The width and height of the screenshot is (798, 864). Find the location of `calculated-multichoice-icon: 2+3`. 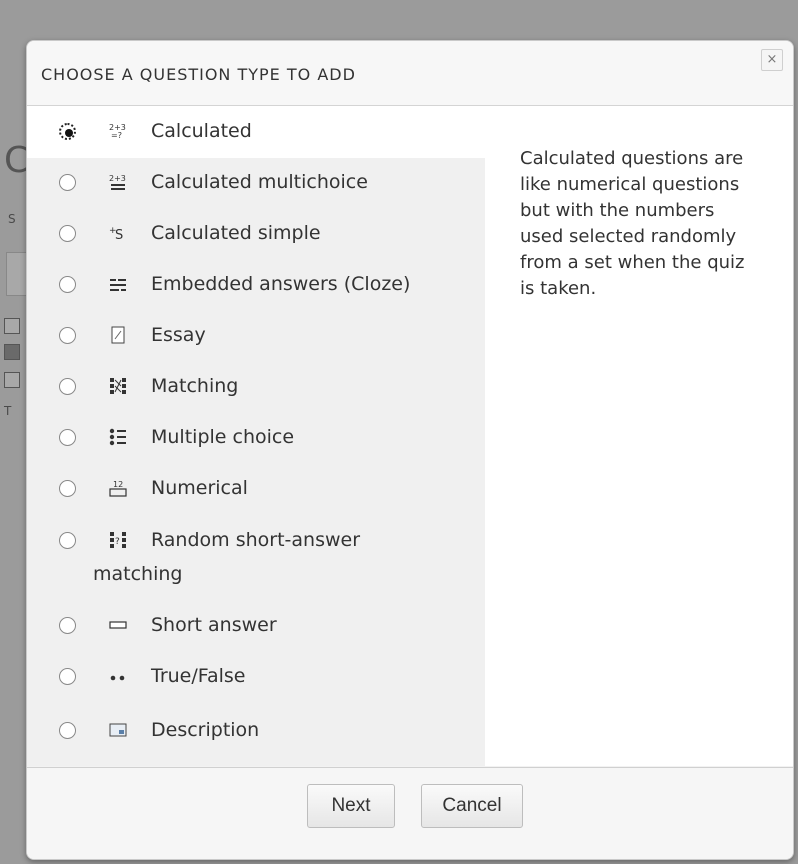

calculated-multichoice-icon: 2+3 is located at coordinates (118, 182).